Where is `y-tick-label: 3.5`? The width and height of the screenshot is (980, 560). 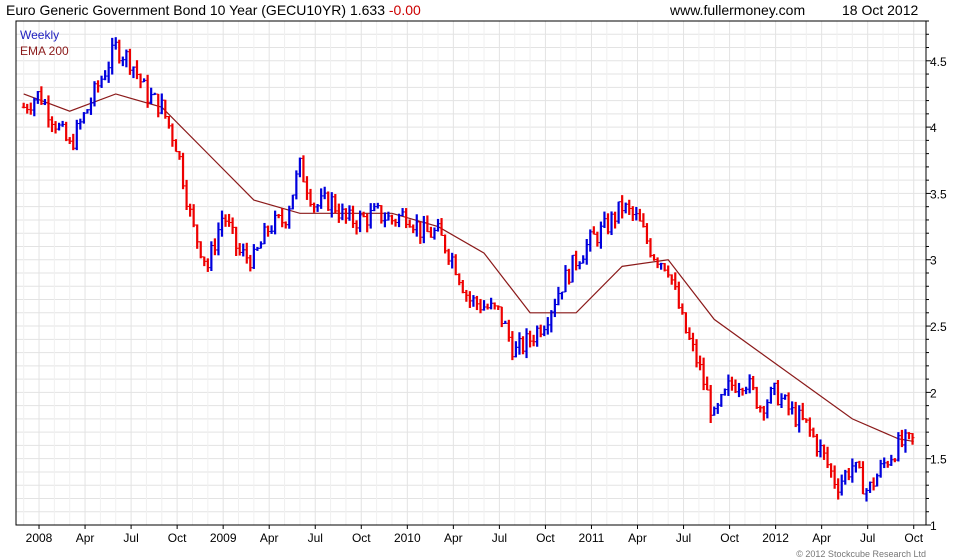
y-tick-label: 3.5 is located at coordinates (938, 194).